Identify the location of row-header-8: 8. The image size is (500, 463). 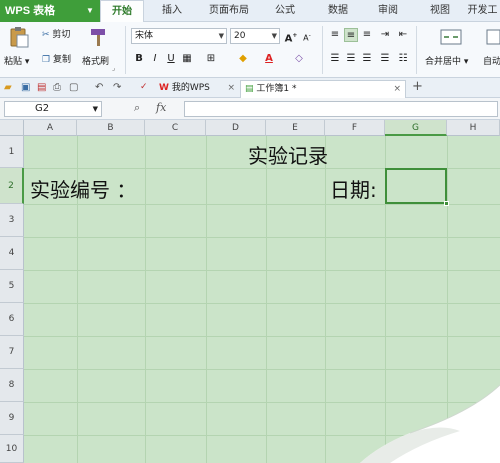
(12, 385).